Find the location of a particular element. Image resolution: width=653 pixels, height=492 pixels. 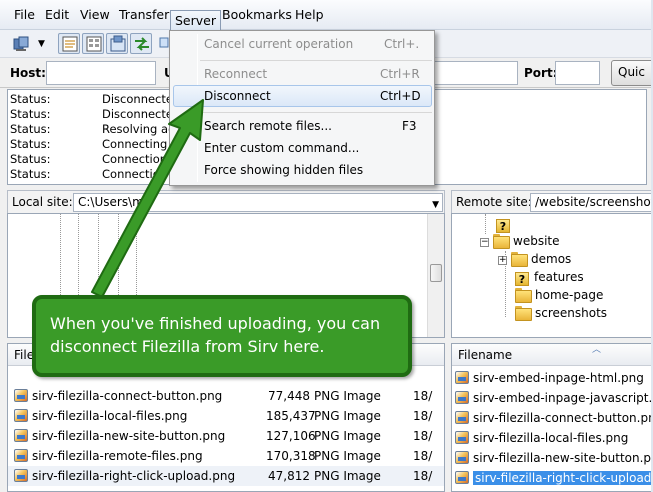

expand-icon: + is located at coordinates (502, 260).